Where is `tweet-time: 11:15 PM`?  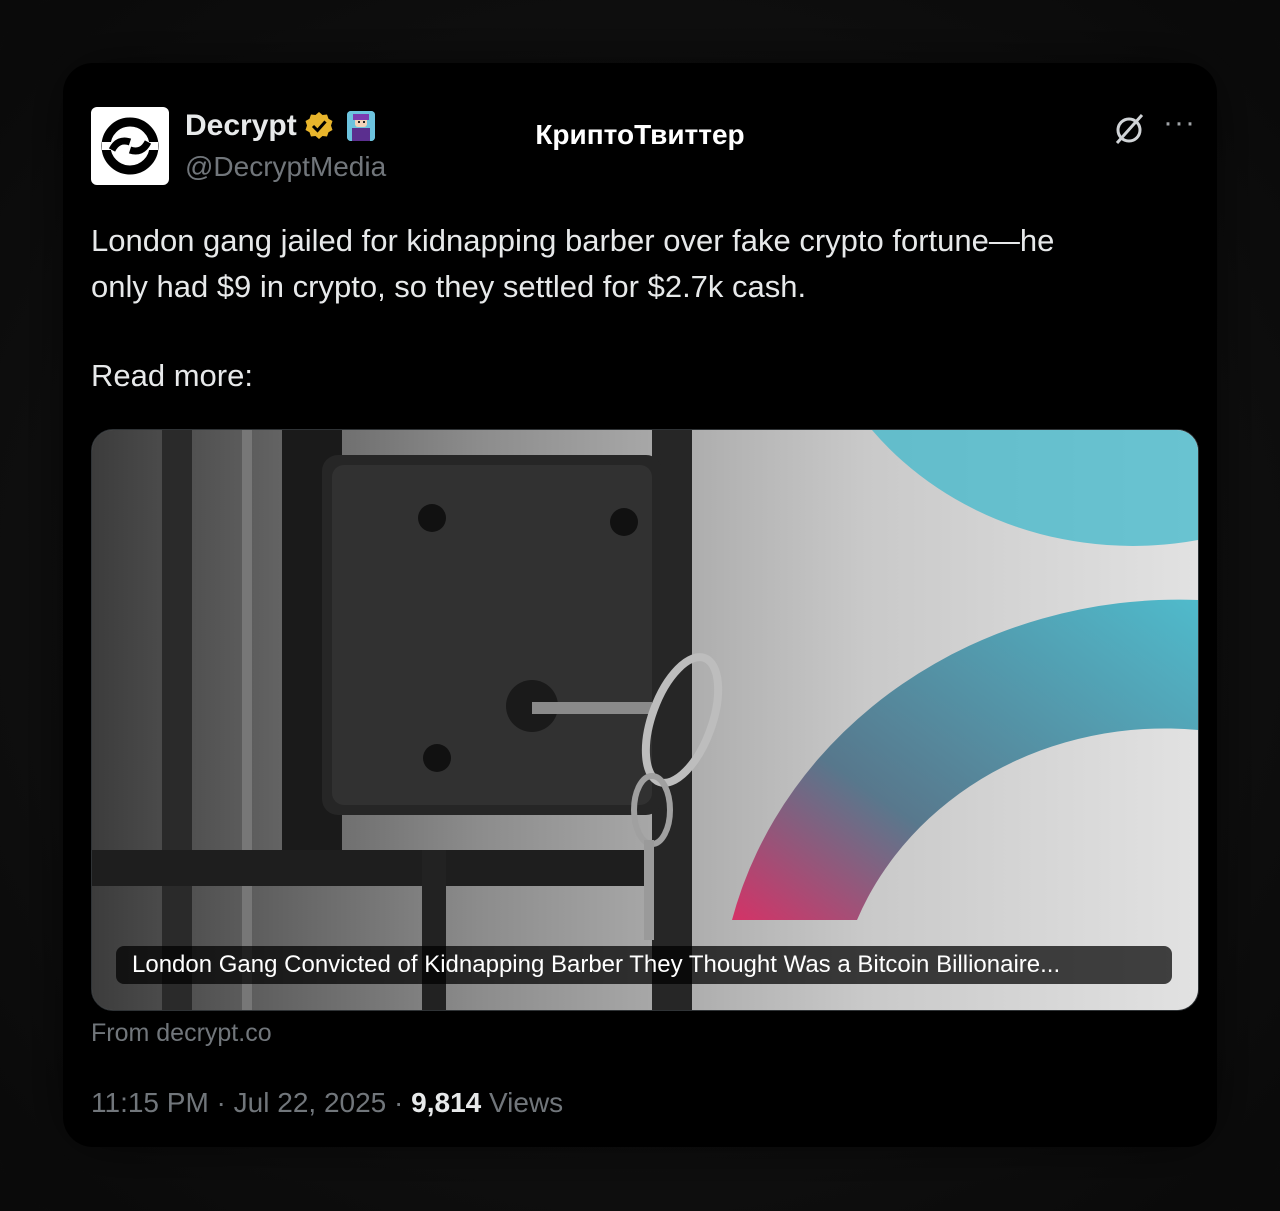
tweet-time: 11:15 PM is located at coordinates (150, 1102).